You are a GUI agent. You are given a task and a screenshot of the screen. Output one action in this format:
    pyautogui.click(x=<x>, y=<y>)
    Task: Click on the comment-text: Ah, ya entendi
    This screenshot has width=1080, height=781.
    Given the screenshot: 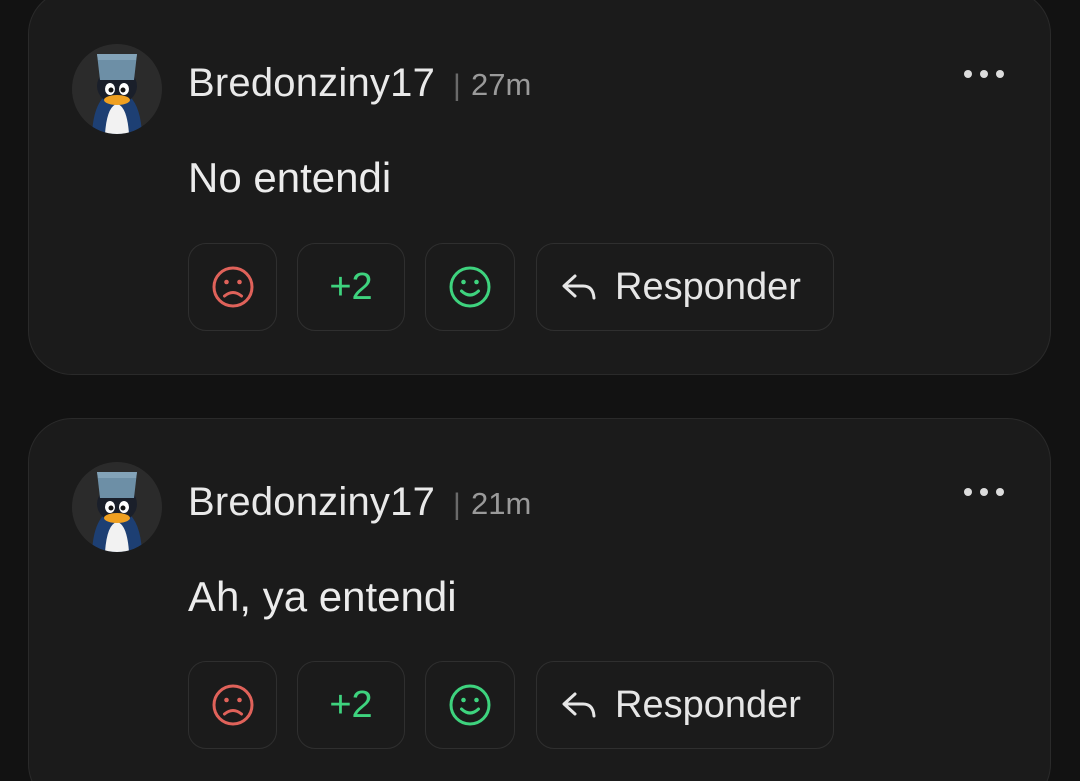 What is the action you would take?
    pyautogui.click(x=322, y=596)
    